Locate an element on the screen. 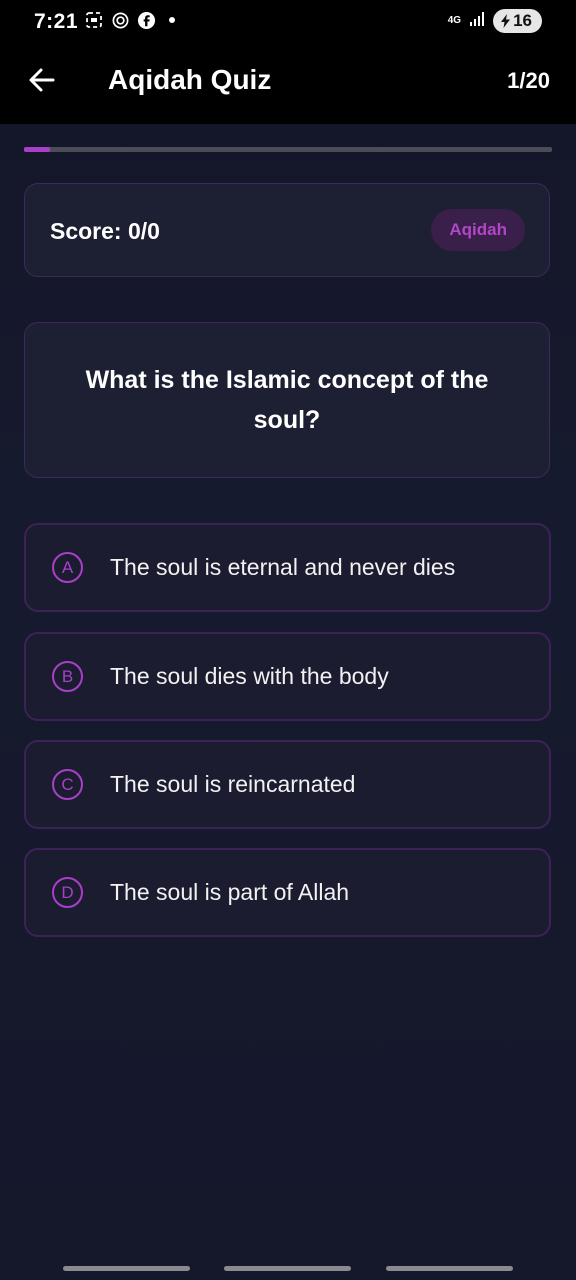  battery-level: 16 is located at coordinates (522, 20).